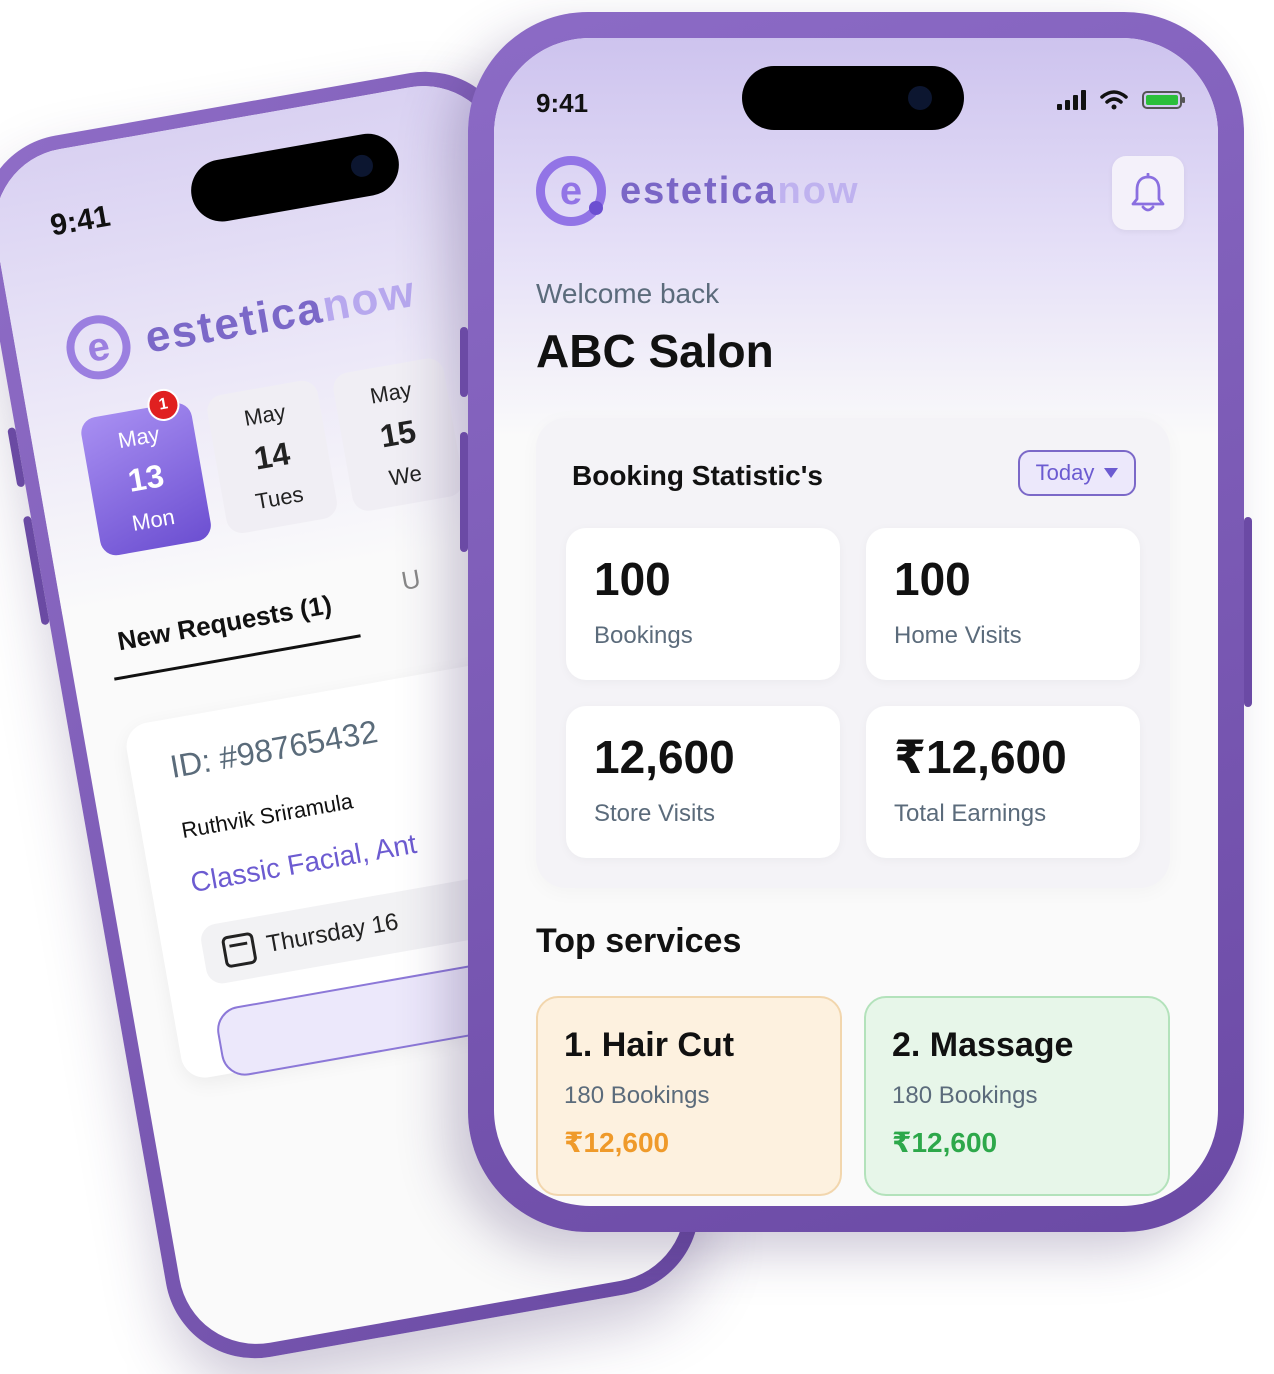 Image resolution: width=1274 pixels, height=1374 pixels. I want to click on stat-tile-bookings: 100 Bookings, so click(703, 604).